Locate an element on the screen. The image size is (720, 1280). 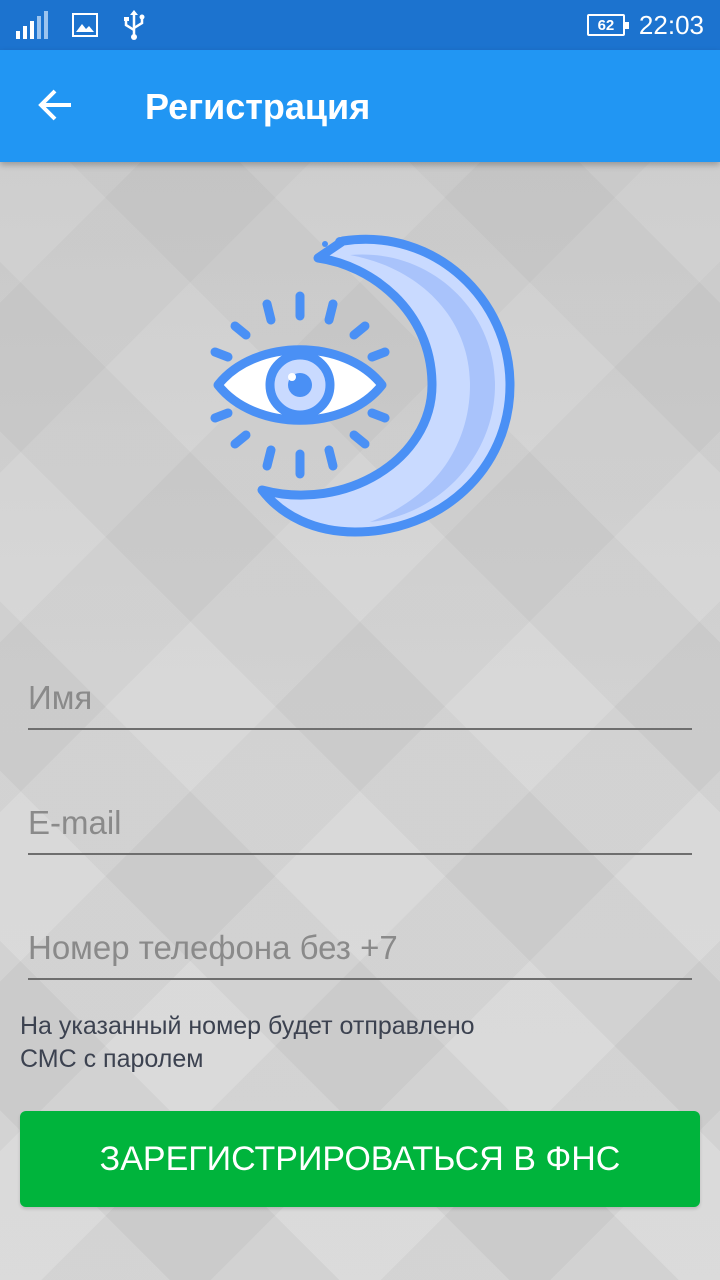
sms-hint-line-1: На указанный номер будет отправлено is located at coordinates (247, 1026).